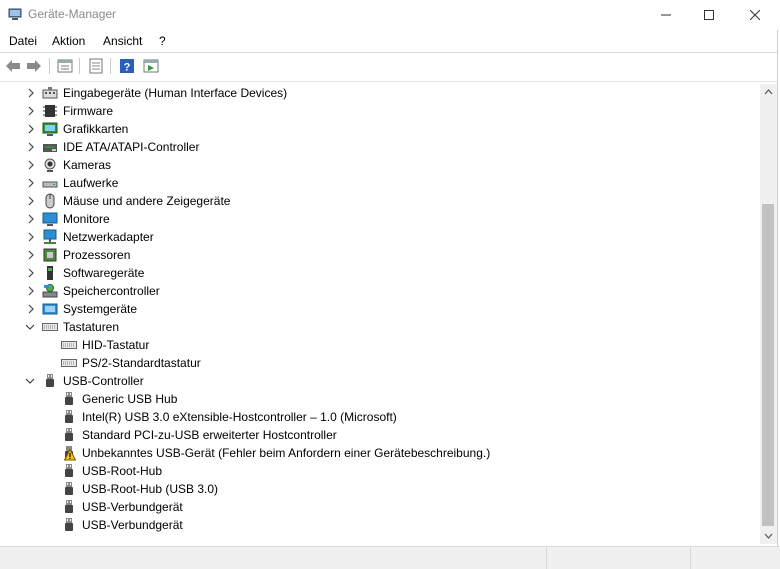 The image size is (780, 569). What do you see at coordinates (111, 291) in the screenshot?
I see `tree-item-label: Speichercontroller` at bounding box center [111, 291].